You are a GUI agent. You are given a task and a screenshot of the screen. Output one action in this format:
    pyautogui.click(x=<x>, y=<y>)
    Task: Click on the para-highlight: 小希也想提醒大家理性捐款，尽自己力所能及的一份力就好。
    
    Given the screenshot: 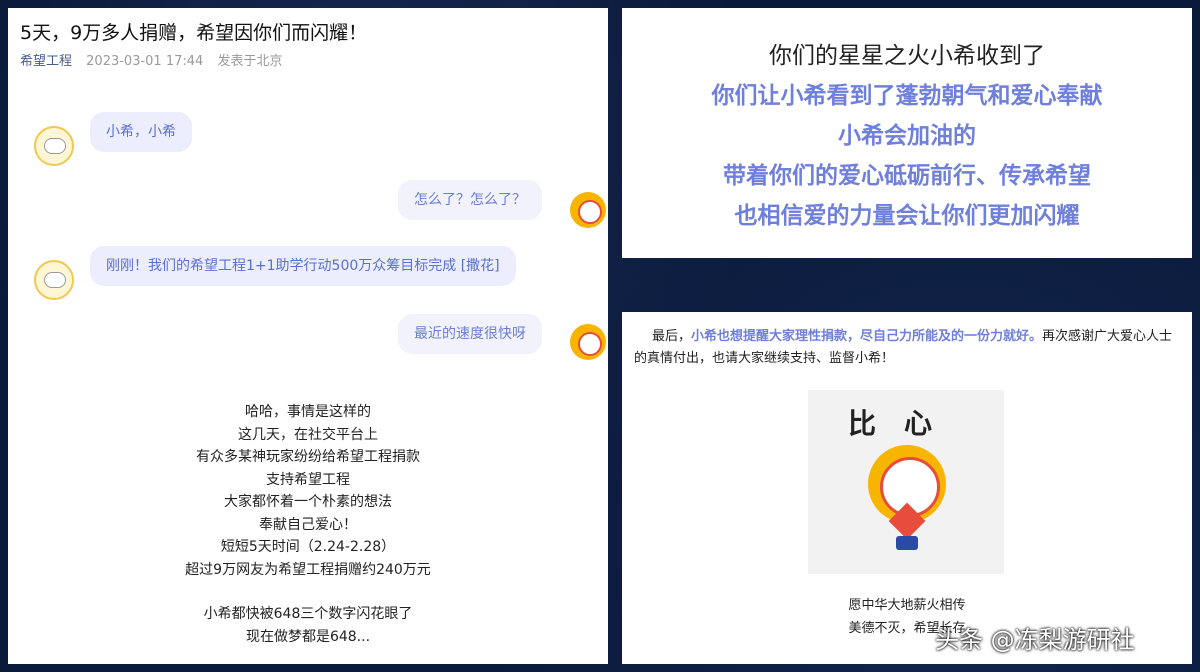 What is the action you would take?
    pyautogui.click(x=867, y=336)
    